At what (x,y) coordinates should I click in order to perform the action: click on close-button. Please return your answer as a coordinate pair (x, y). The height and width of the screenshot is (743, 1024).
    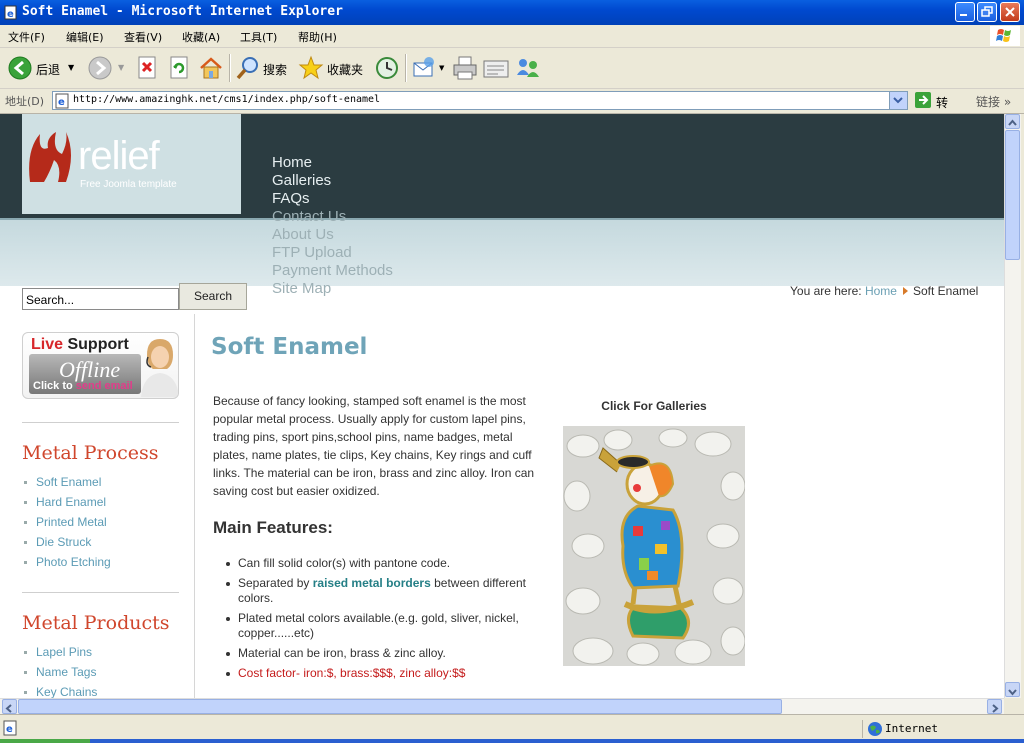
    Looking at the image, I should click on (1010, 12).